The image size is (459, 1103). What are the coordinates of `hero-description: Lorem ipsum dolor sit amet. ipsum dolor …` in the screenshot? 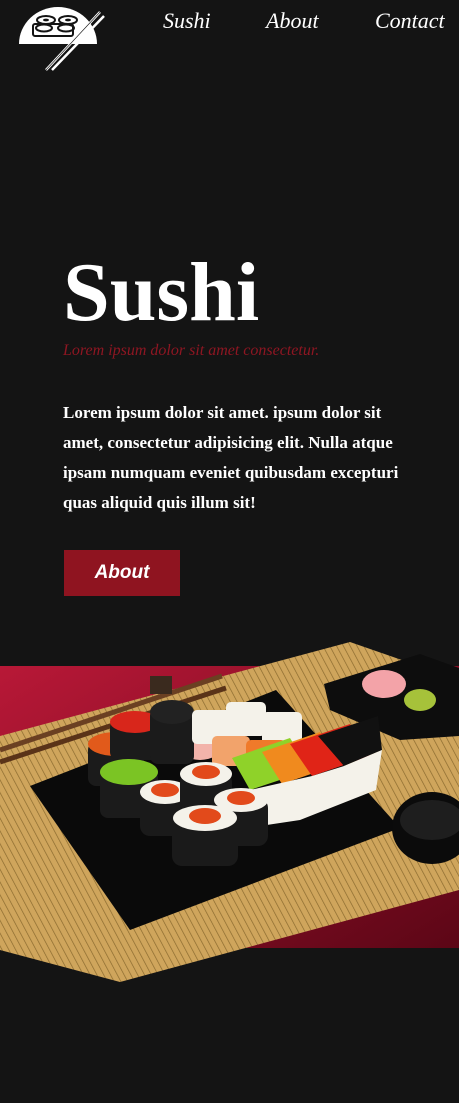 It's located at (231, 457).